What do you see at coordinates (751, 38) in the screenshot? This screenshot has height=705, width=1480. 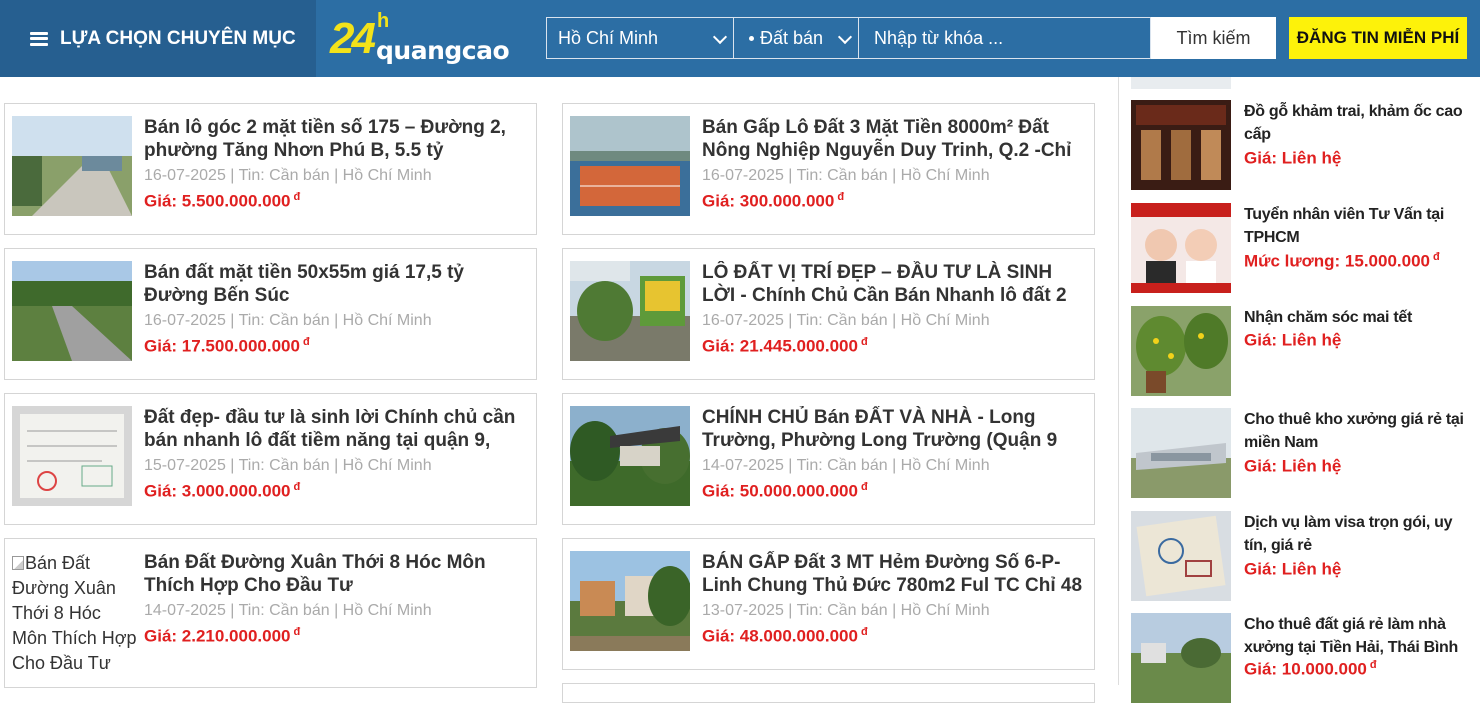 I see `bullet-icon` at bounding box center [751, 38].